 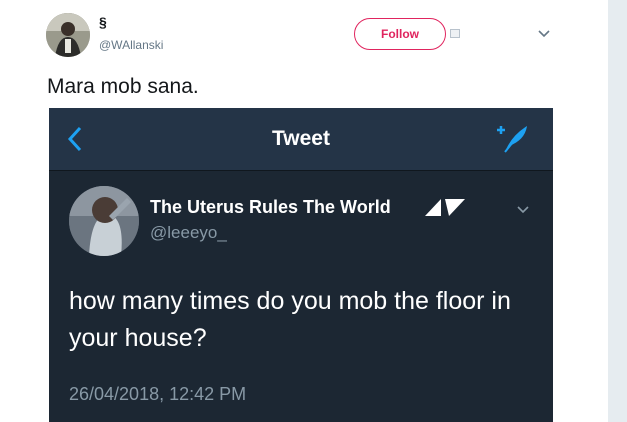 What do you see at coordinates (513, 141) in the screenshot?
I see `compose-feather-icon` at bounding box center [513, 141].